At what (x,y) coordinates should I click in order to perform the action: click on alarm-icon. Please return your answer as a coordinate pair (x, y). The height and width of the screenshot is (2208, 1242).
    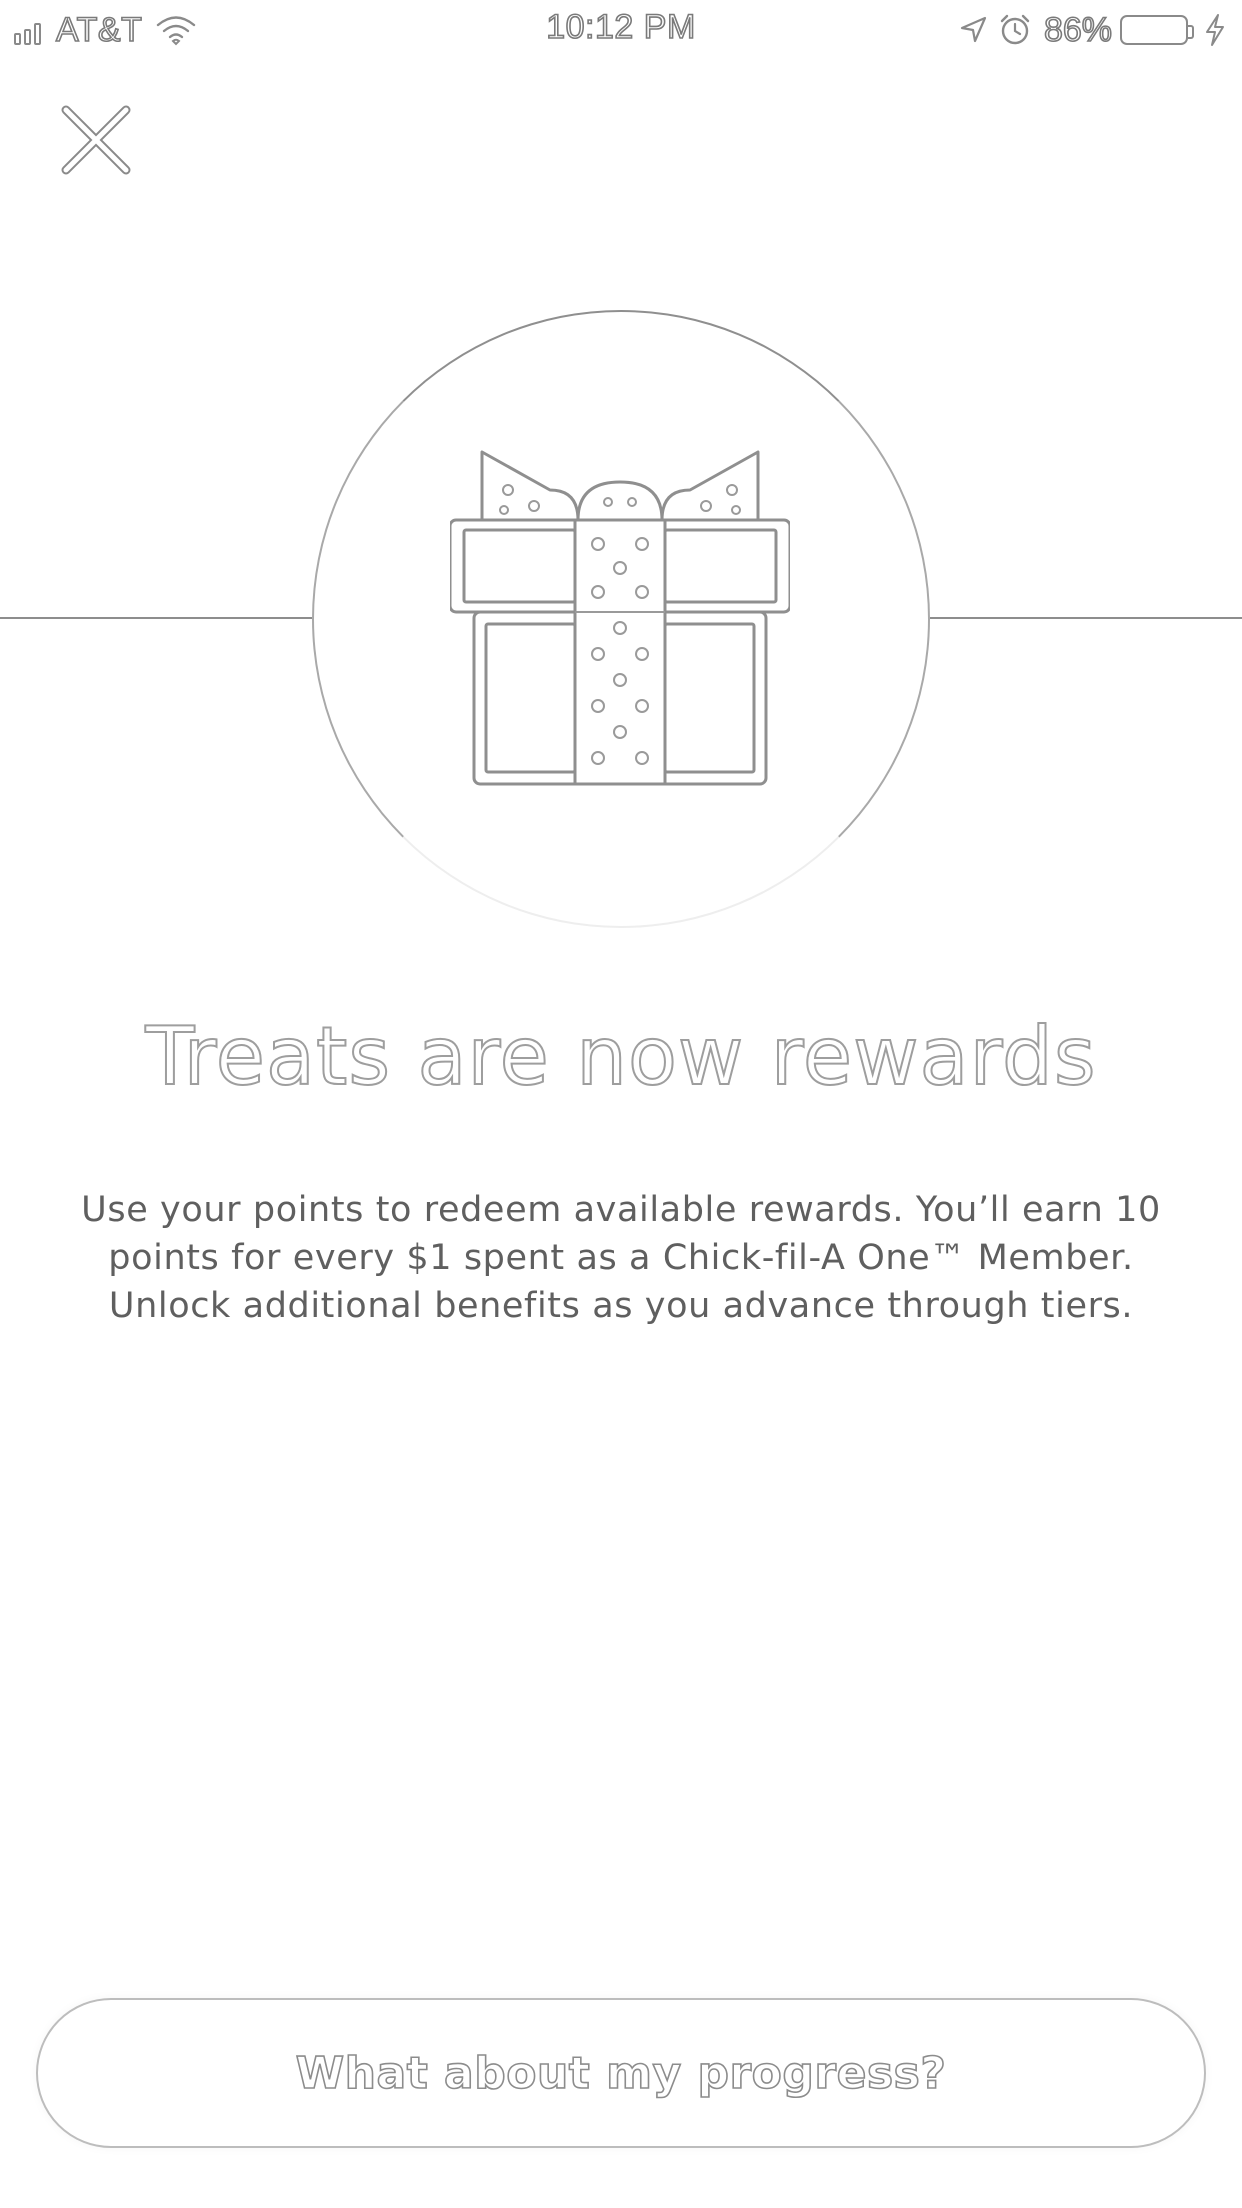
    Looking at the image, I should click on (1015, 29).